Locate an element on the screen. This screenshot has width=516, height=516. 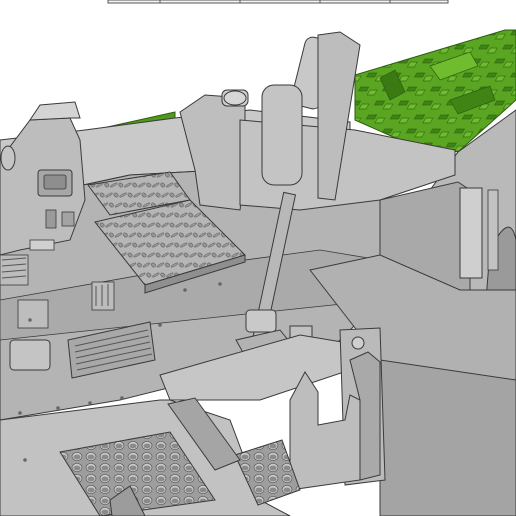
left-turret is located at coordinates (43, 178).